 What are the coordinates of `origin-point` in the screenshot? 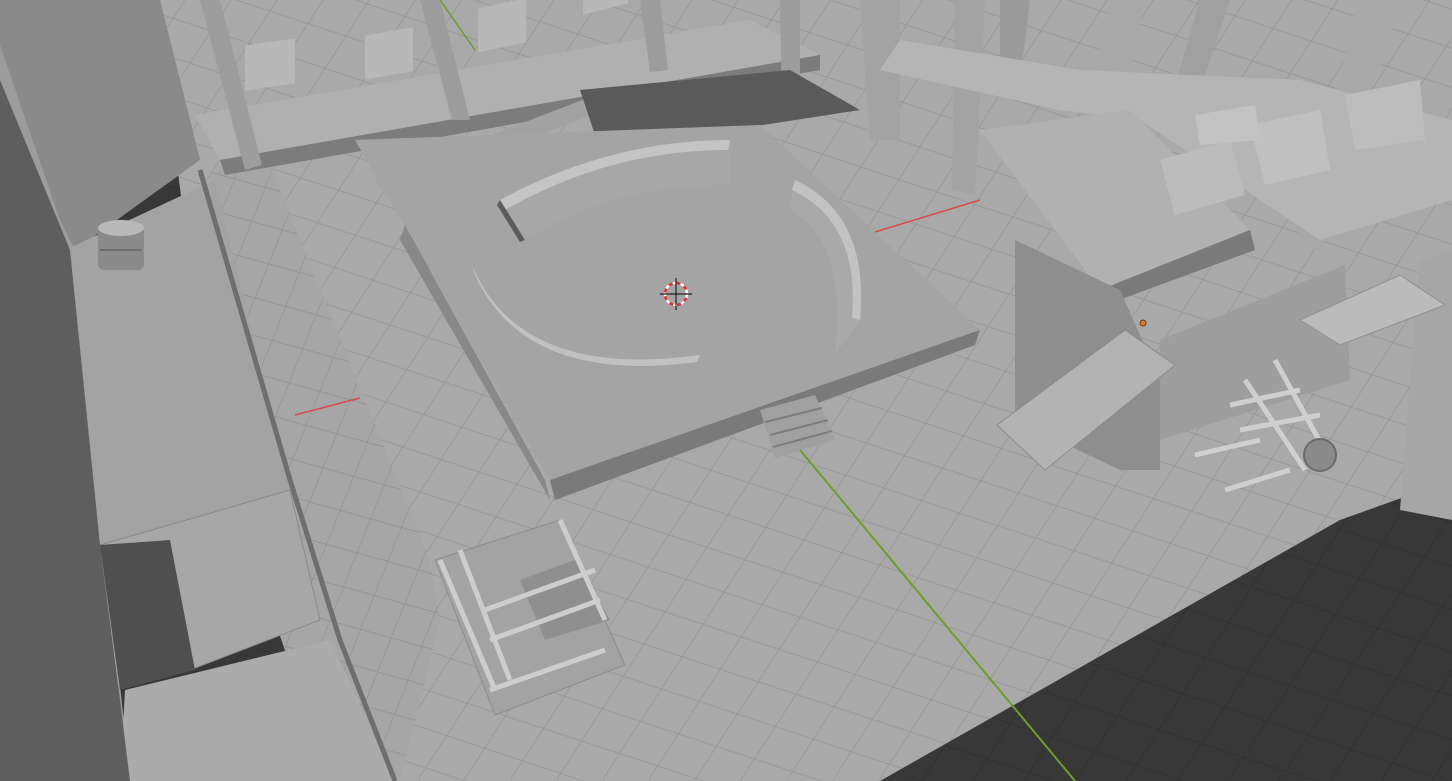 It's located at (1143, 323).